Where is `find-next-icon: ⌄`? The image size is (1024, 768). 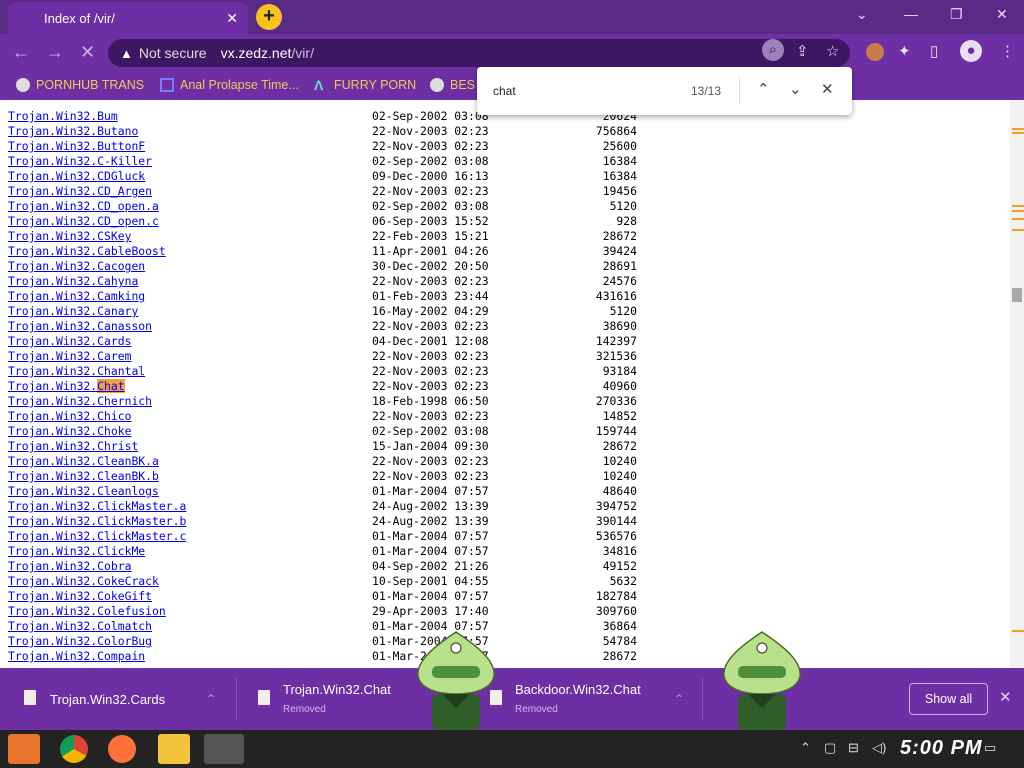
find-next-icon: ⌄ is located at coordinates (795, 89).